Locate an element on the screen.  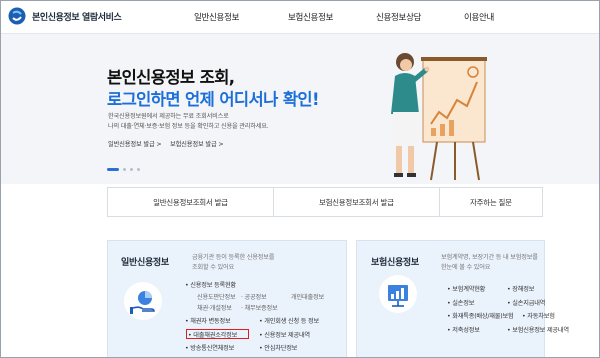
ins-item-fire-special: • 화재특종(배상/재물)보험 is located at coordinates (480, 315).